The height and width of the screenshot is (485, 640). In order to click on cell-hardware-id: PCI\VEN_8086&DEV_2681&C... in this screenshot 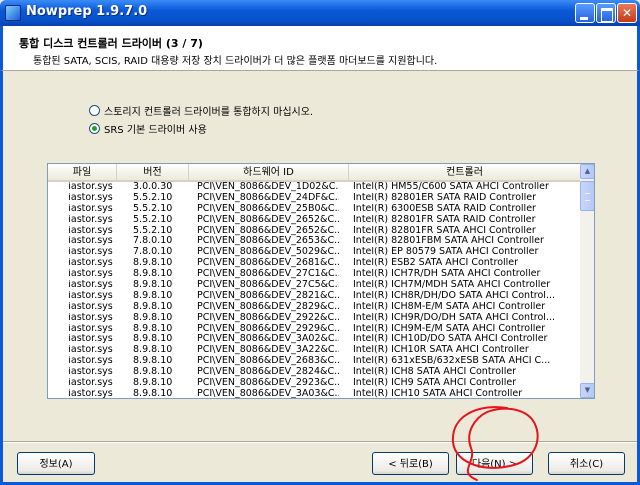, I will do `click(268, 263)`.